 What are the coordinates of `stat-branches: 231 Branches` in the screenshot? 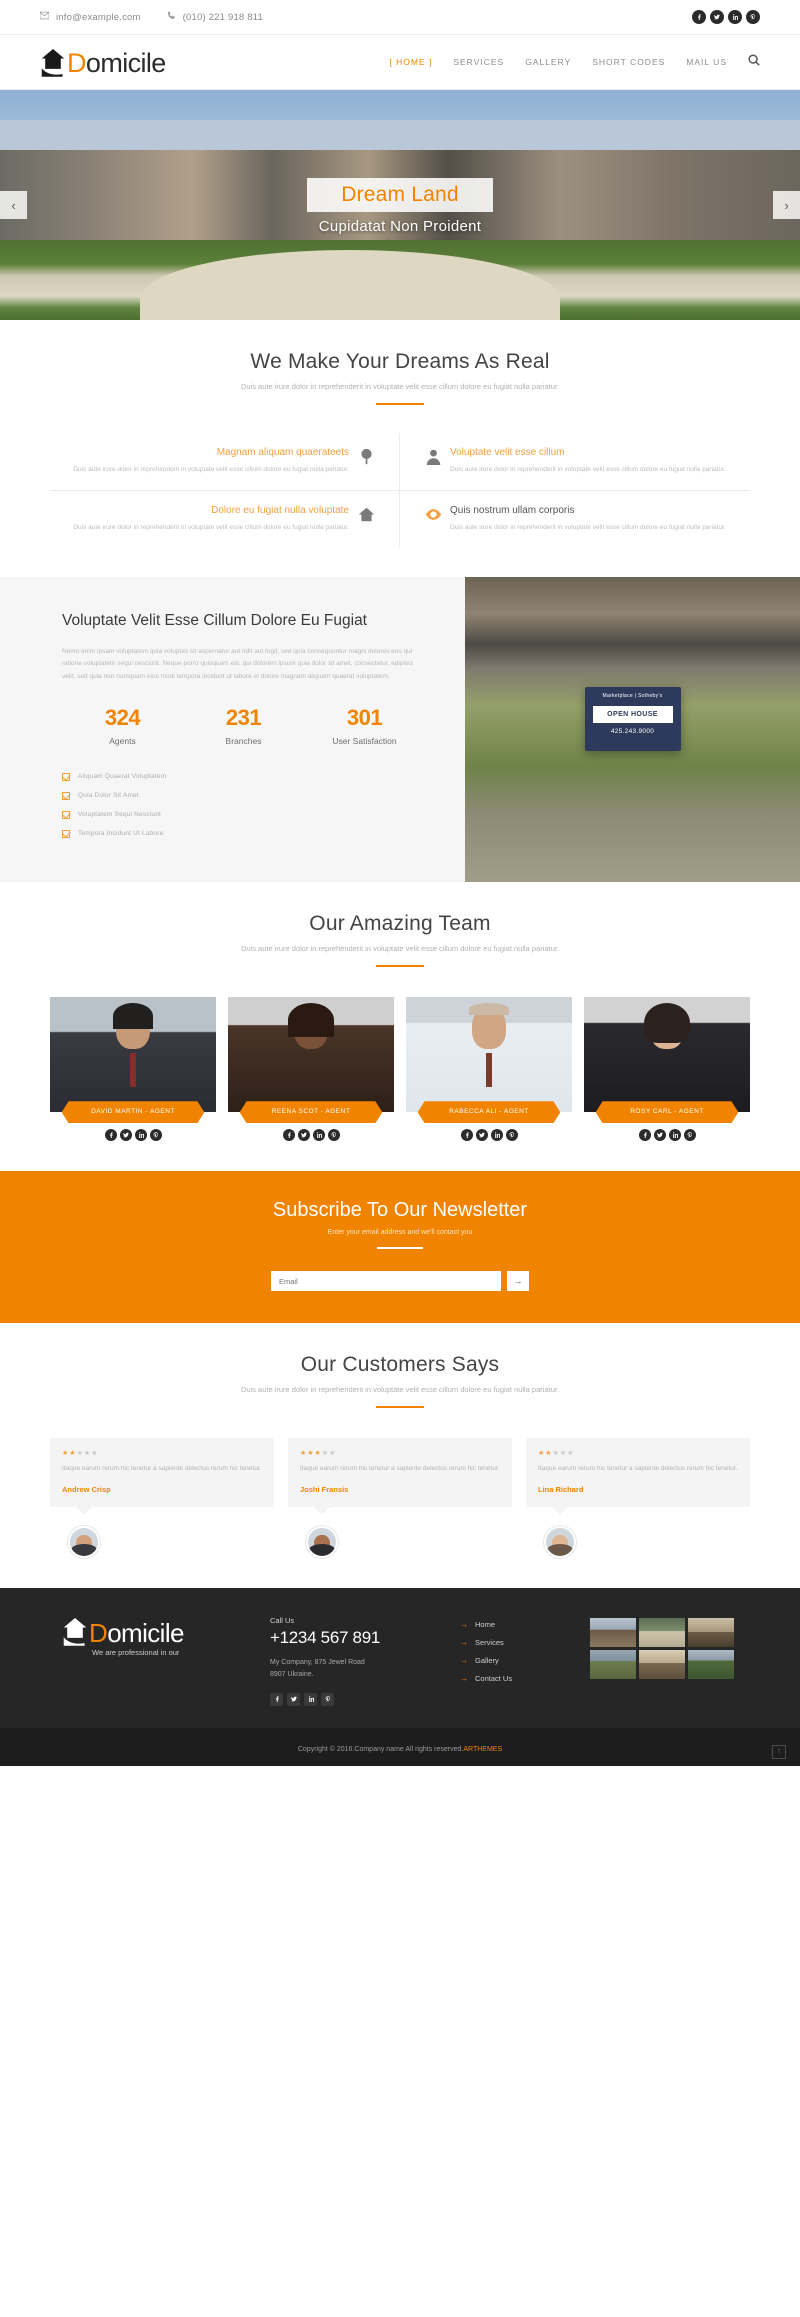 It's located at (243, 726).